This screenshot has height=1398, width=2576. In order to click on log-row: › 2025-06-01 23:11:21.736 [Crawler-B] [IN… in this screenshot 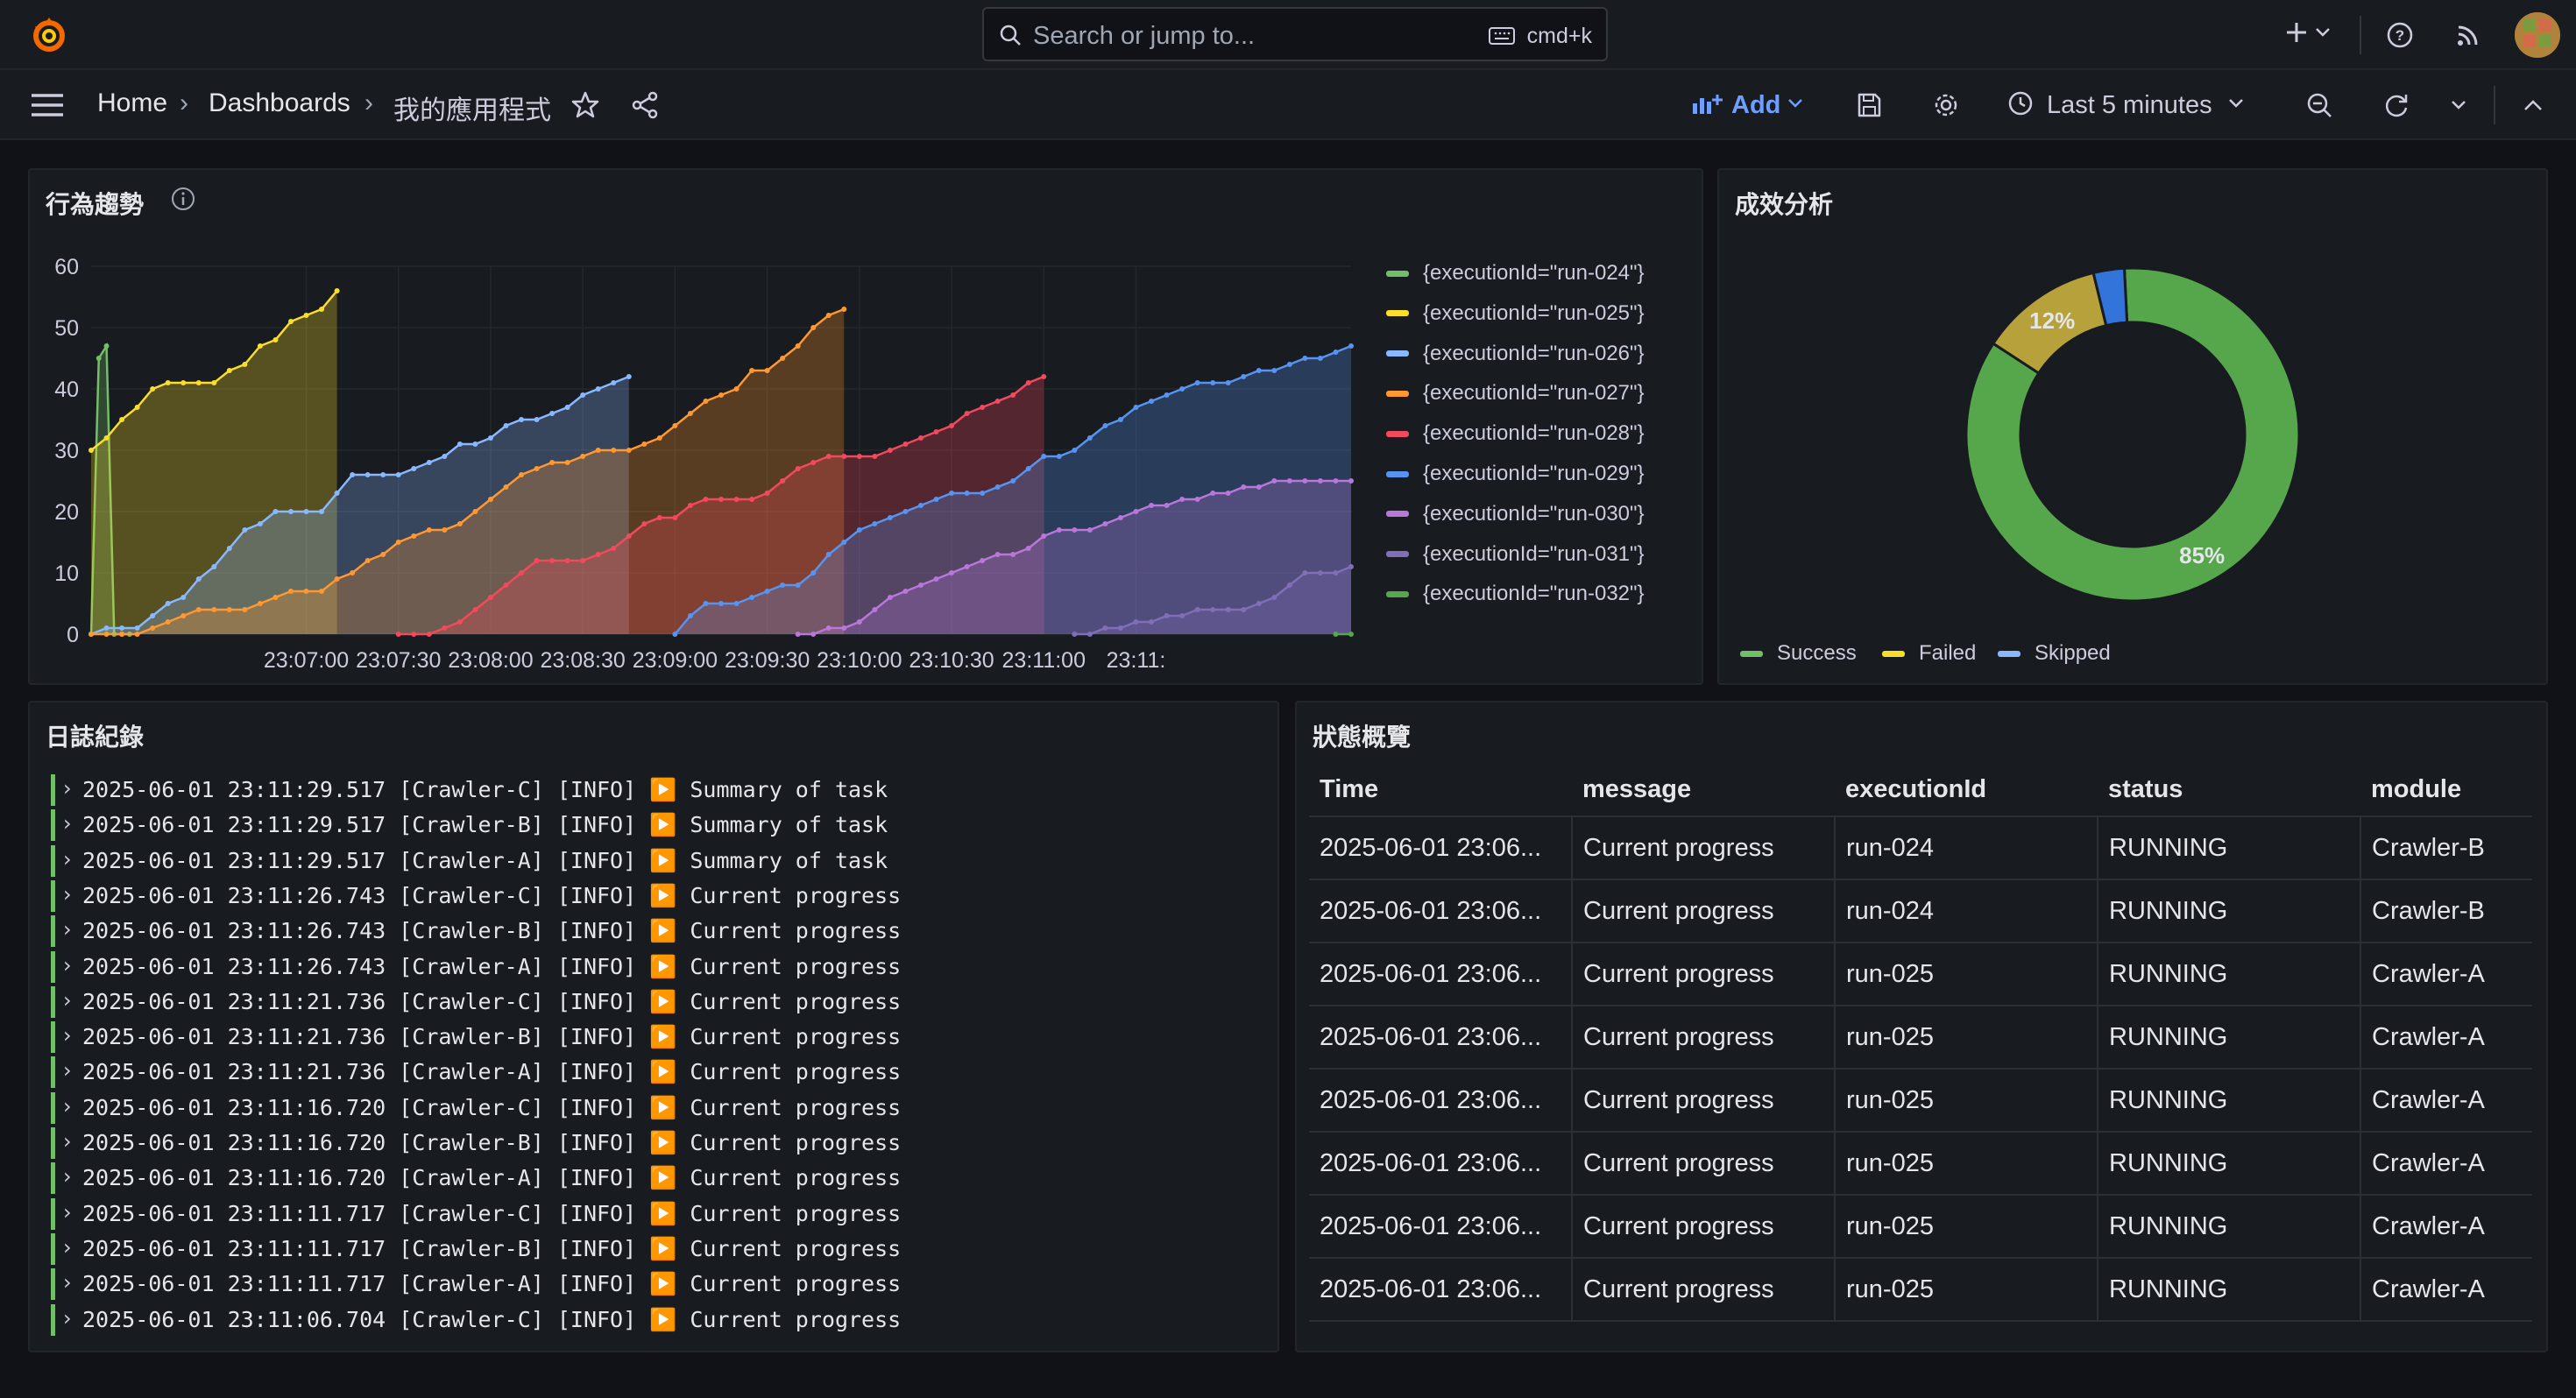, I will do `click(643, 1037)`.